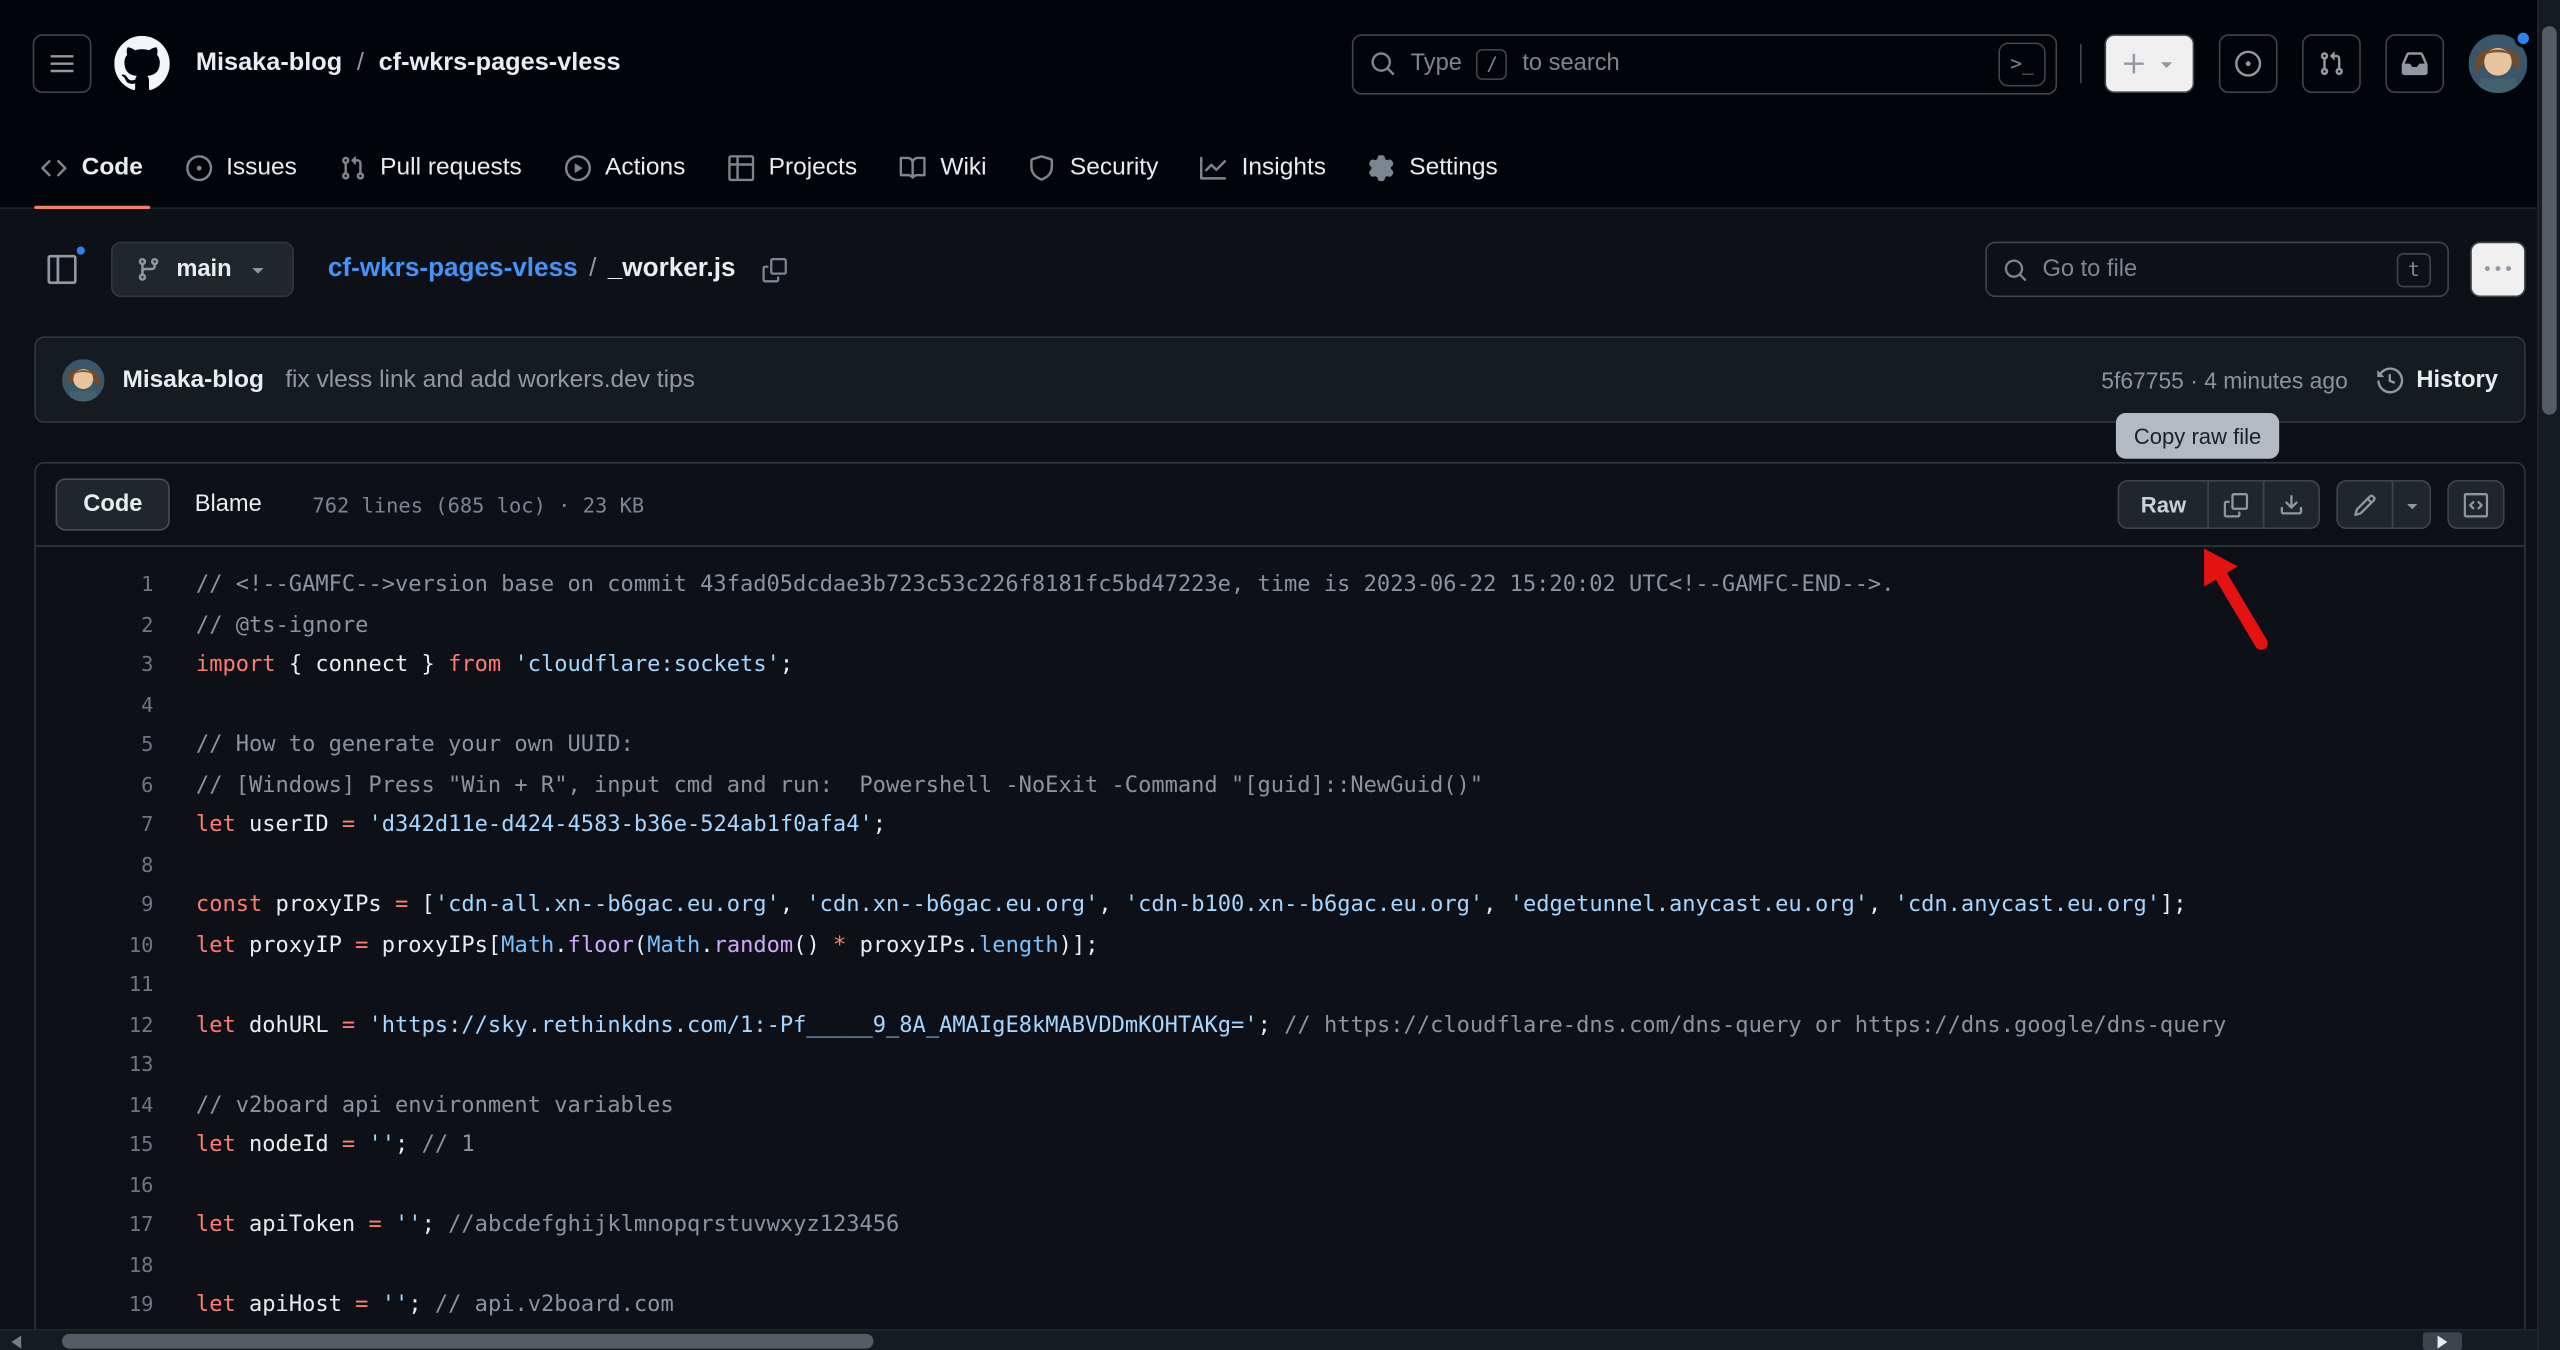 The height and width of the screenshot is (1350, 2560). I want to click on line-number: 9, so click(94, 905).